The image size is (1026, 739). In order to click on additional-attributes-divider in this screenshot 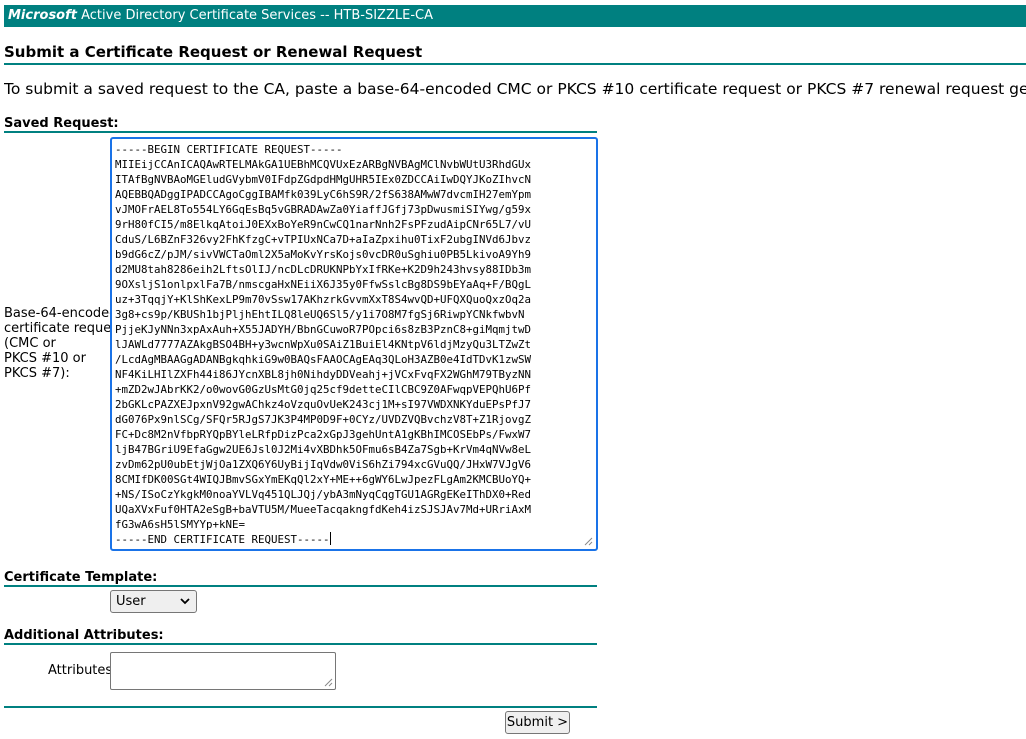, I will do `click(300, 644)`.